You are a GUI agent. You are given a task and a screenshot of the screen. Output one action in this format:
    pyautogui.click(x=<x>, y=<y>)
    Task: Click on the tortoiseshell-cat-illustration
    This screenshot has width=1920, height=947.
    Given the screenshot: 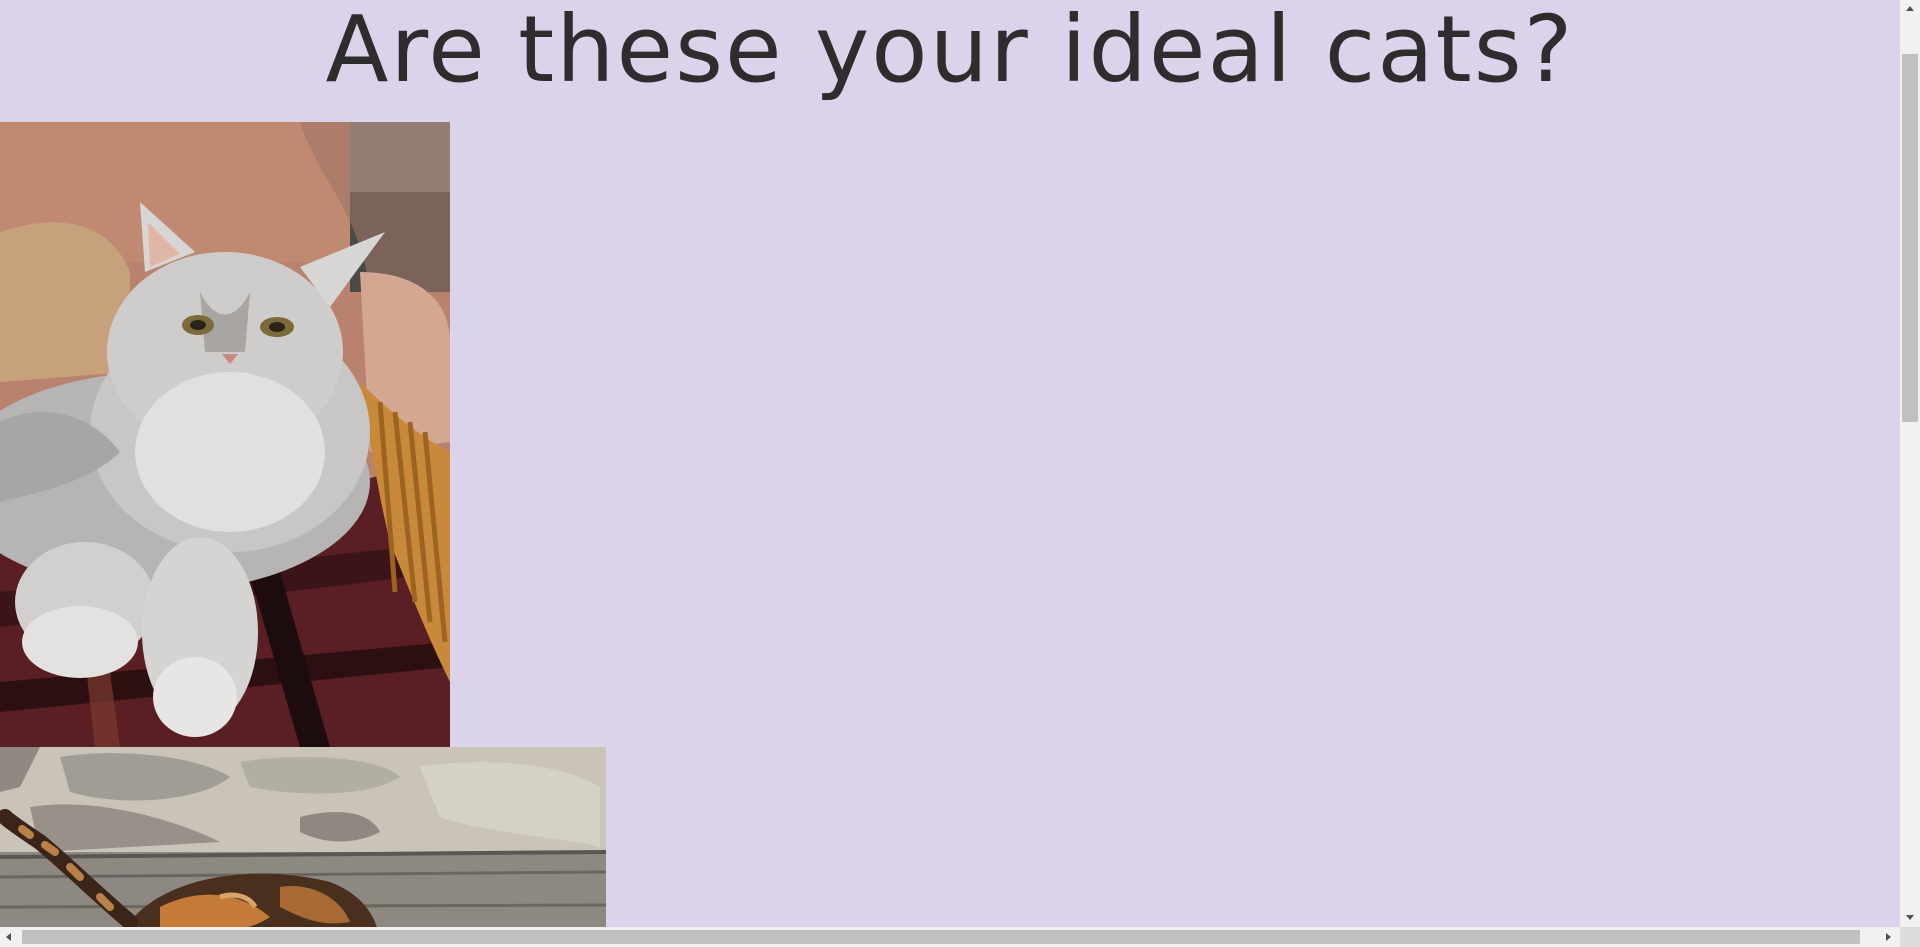 What is the action you would take?
    pyautogui.click(x=303, y=837)
    